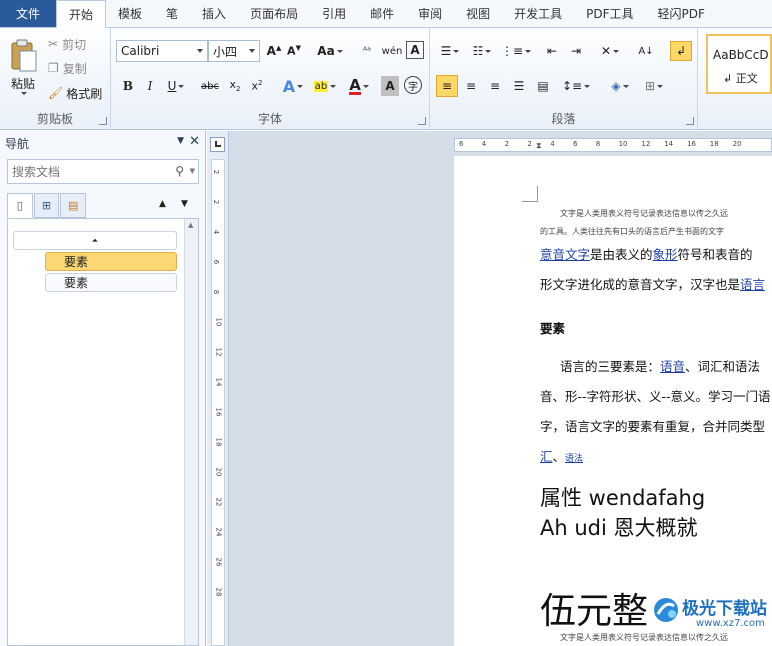 This screenshot has height=646, width=772. I want to click on align-left-button: ≡, so click(447, 86).